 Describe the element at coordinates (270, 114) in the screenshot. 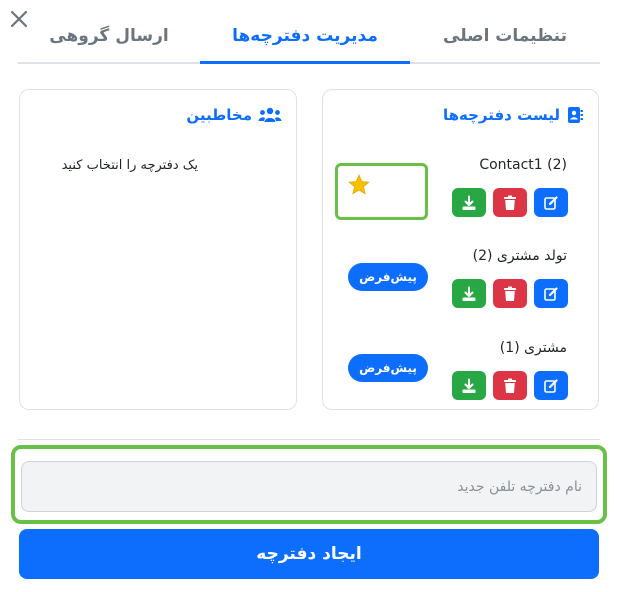

I see `users-icon` at that location.